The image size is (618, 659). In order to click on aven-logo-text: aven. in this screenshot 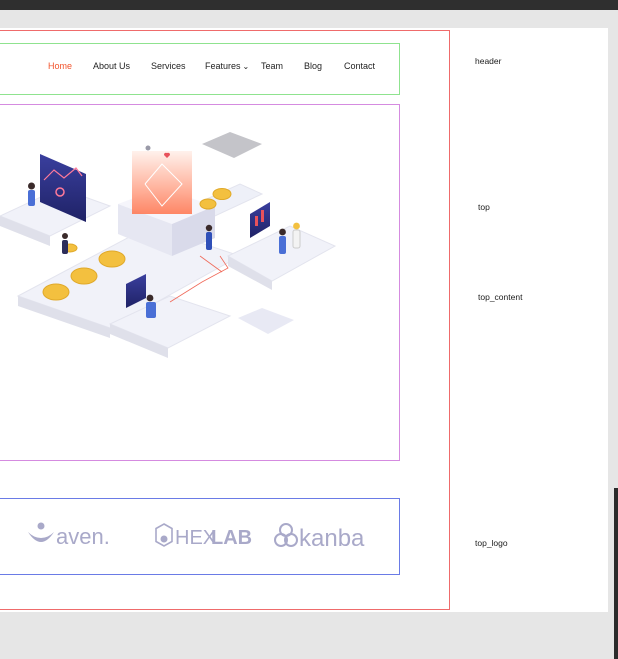, I will do `click(83, 536)`.